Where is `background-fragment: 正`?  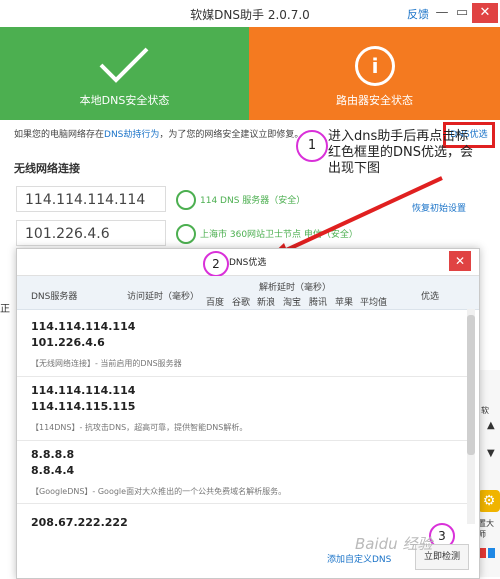 background-fragment: 正 is located at coordinates (5, 309).